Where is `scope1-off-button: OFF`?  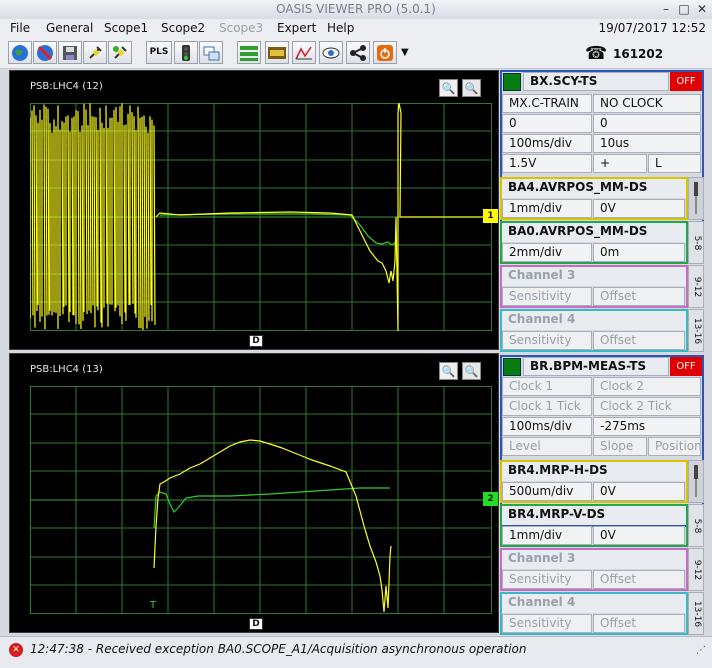
scope1-off-button: OFF is located at coordinates (686, 81).